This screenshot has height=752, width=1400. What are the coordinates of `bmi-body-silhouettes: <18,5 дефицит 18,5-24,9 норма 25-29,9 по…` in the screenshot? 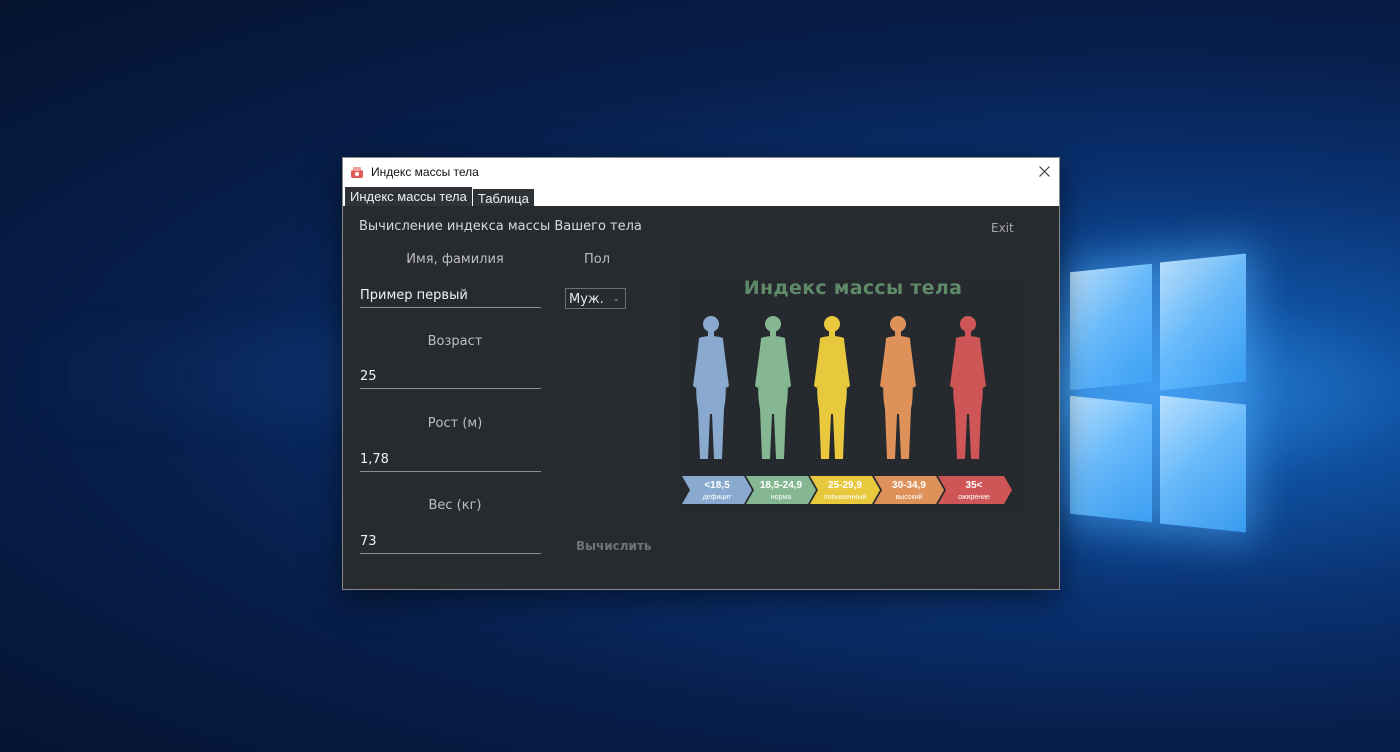 It's located at (847, 410).